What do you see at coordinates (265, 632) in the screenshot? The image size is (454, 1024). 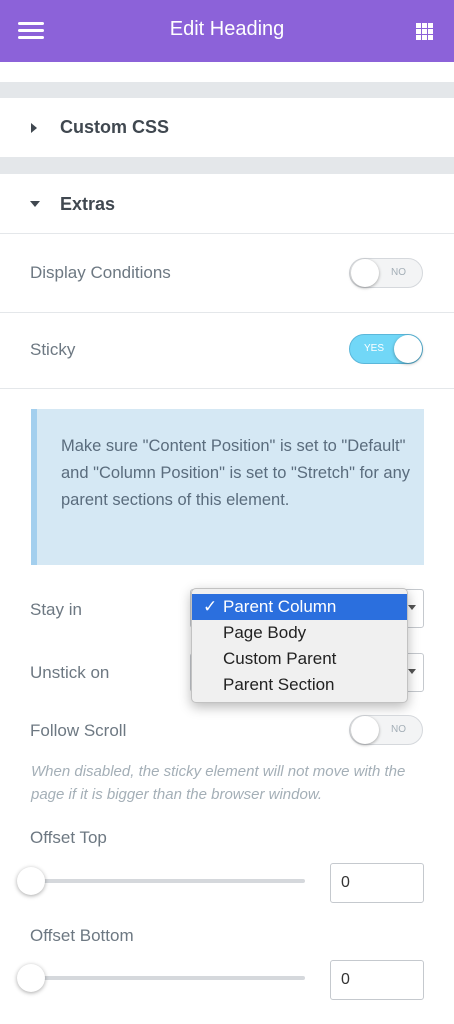 I see `option-label: Page Body` at bounding box center [265, 632].